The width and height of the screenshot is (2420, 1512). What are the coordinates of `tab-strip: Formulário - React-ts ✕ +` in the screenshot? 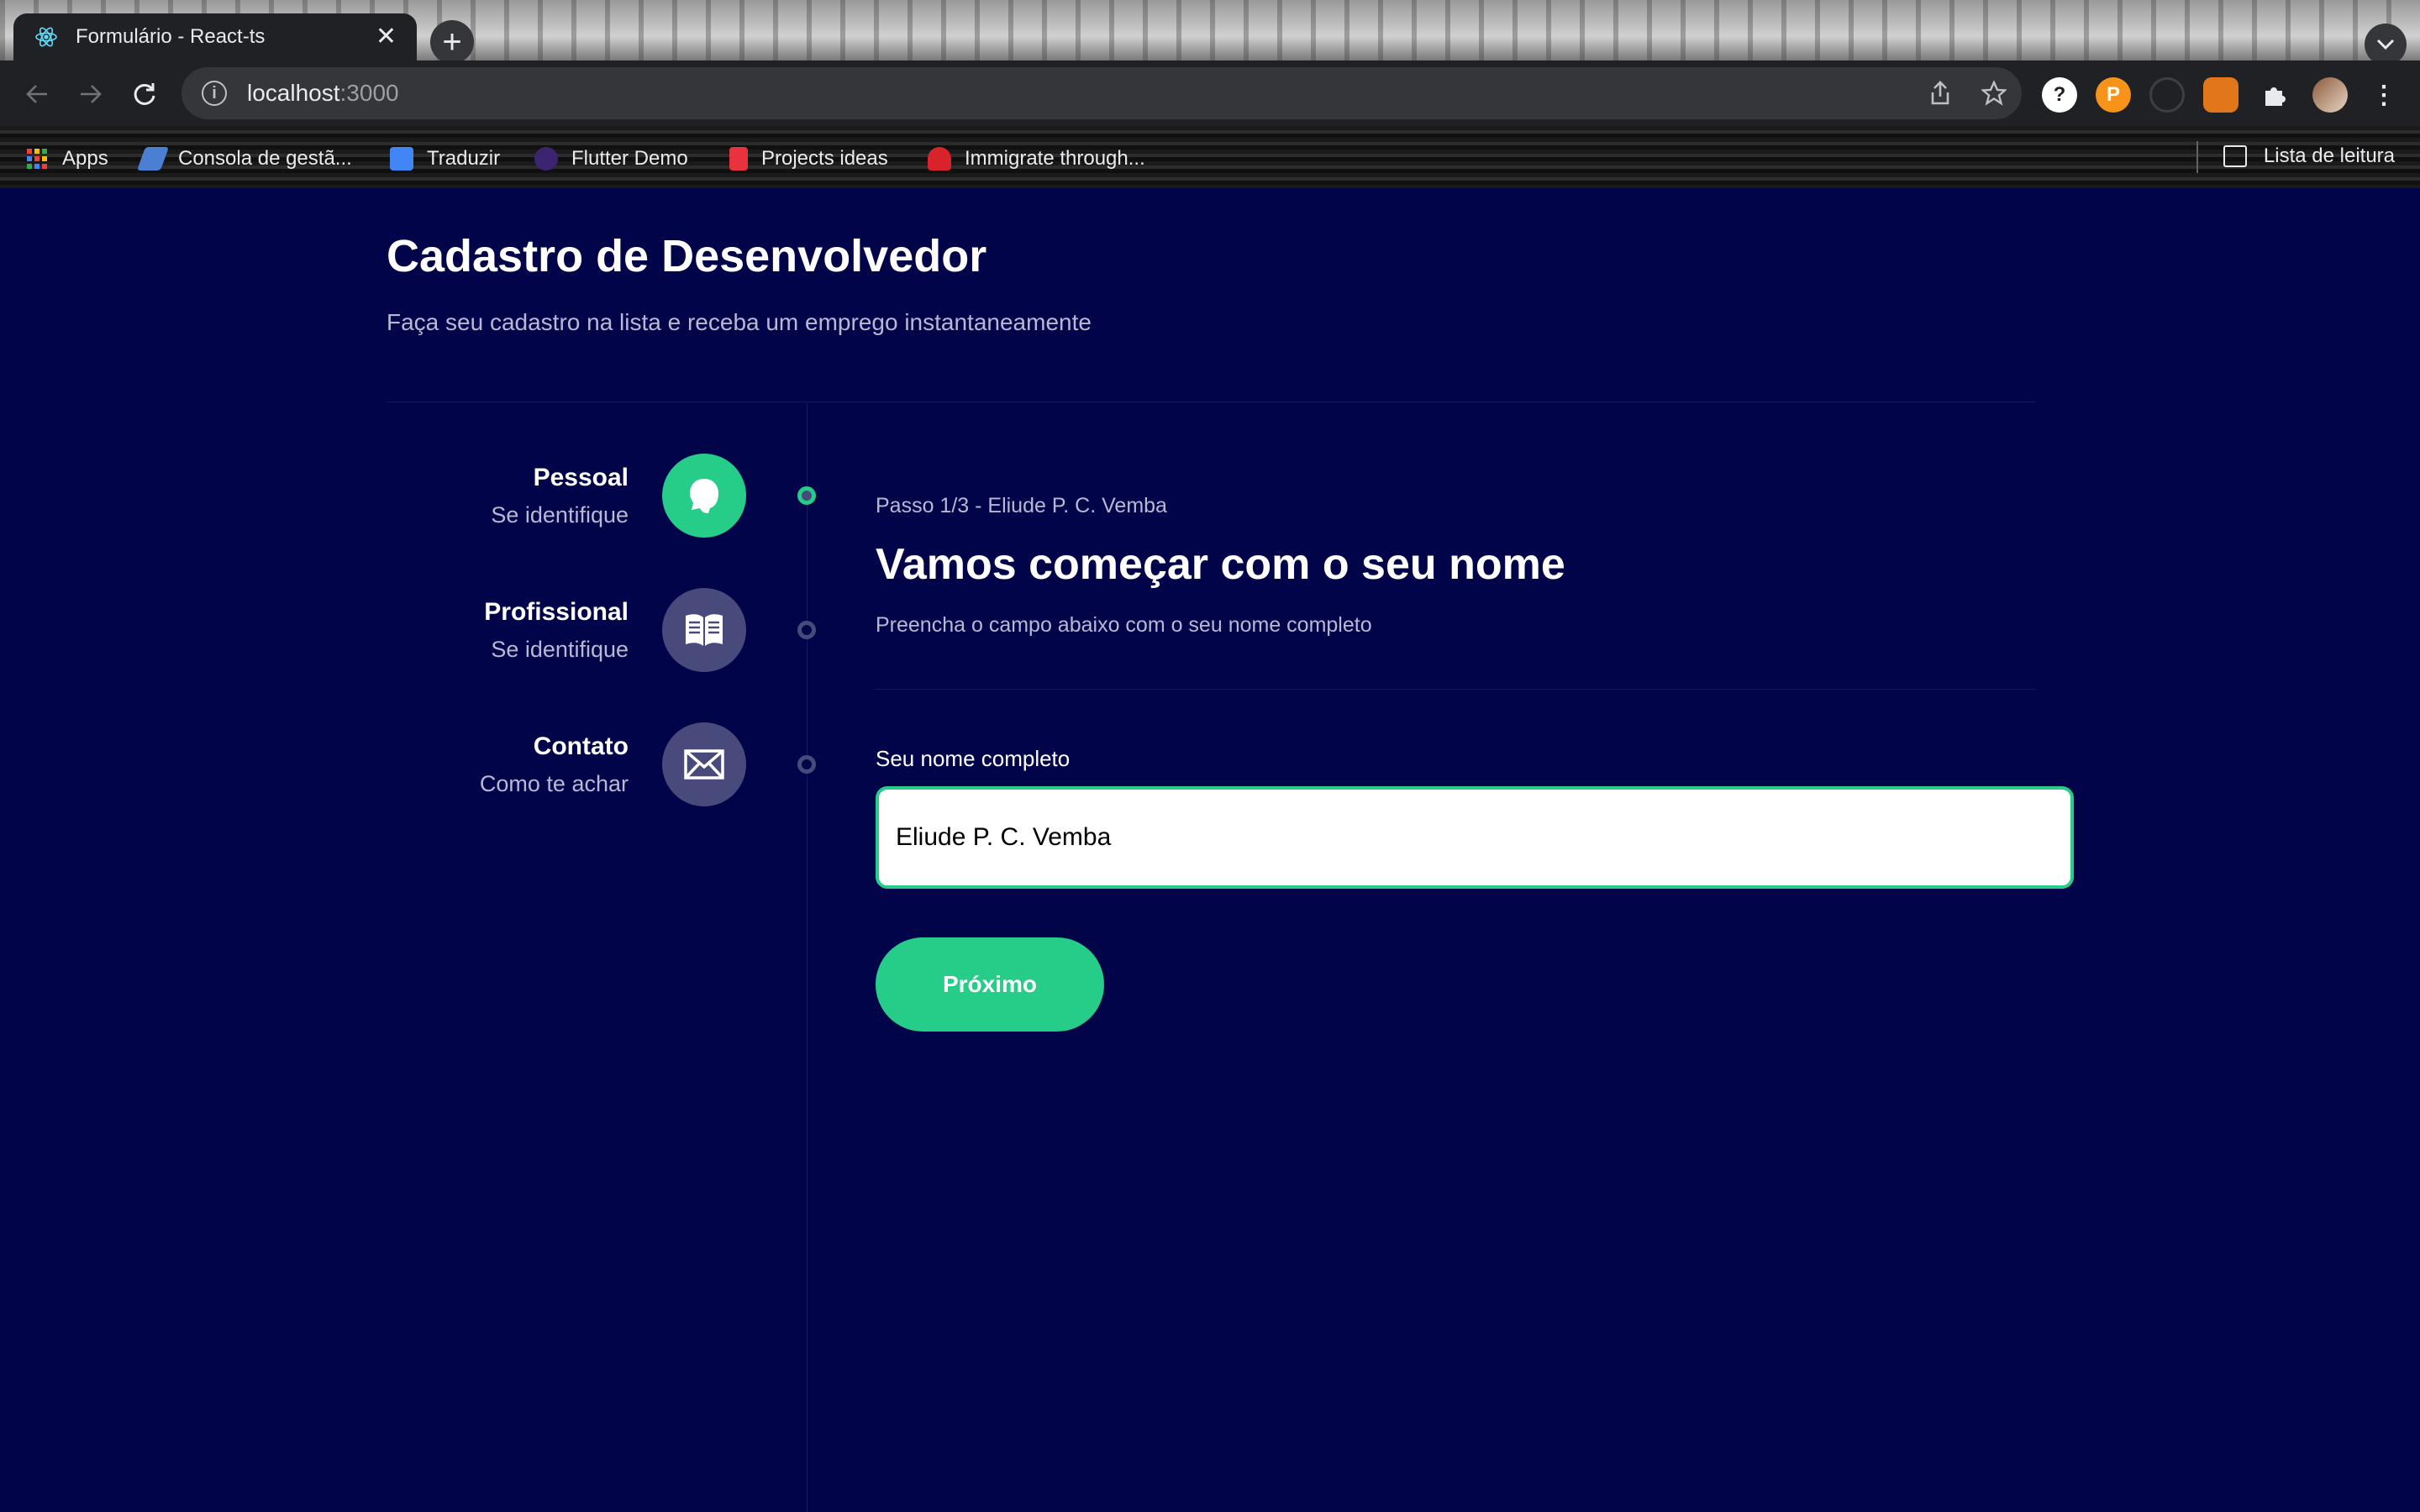 It's located at (1210, 33).